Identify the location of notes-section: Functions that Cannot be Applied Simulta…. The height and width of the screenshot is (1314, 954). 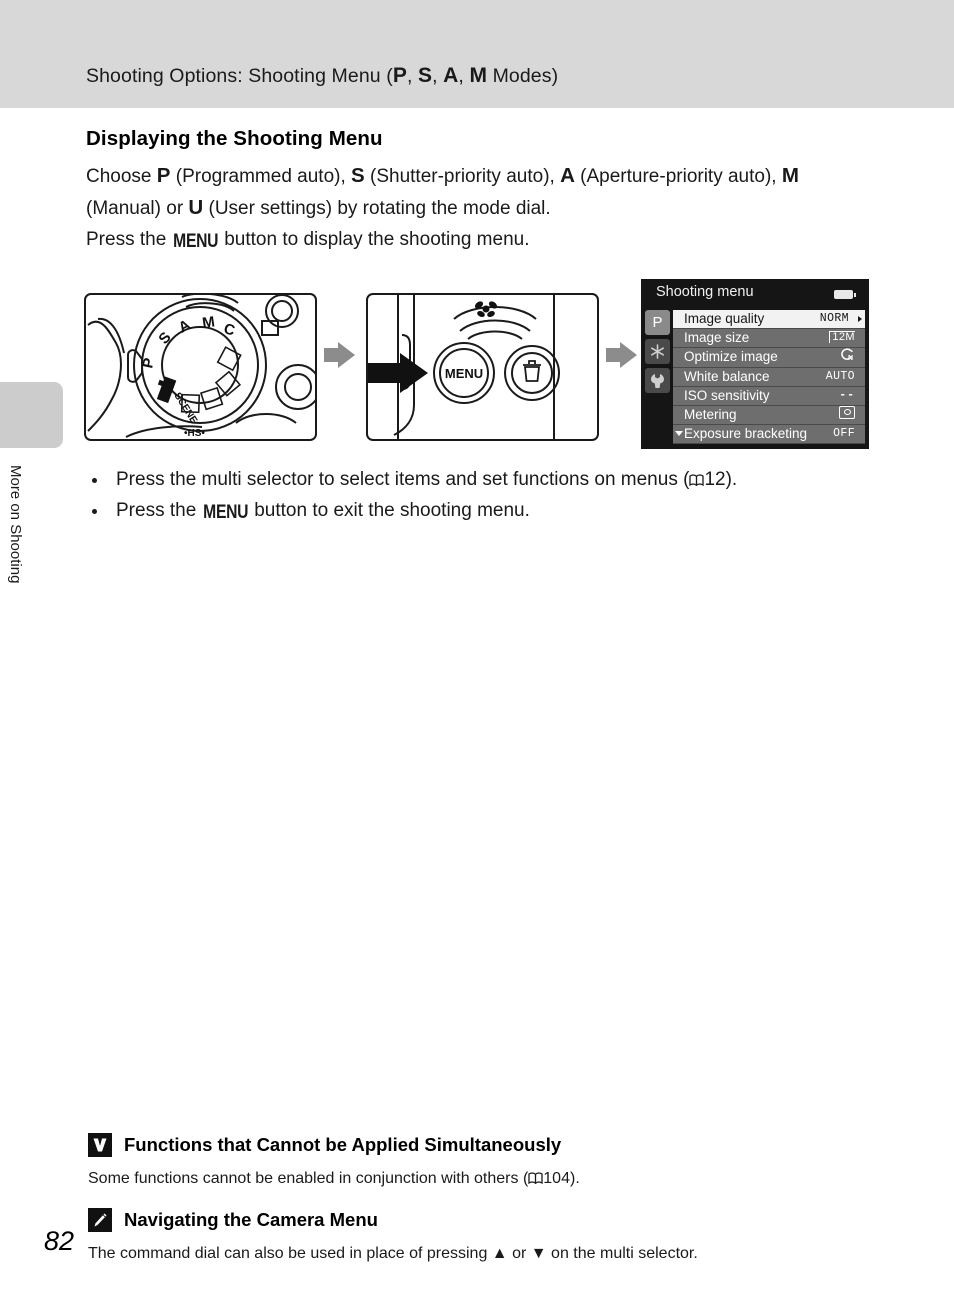
(483, 1199).